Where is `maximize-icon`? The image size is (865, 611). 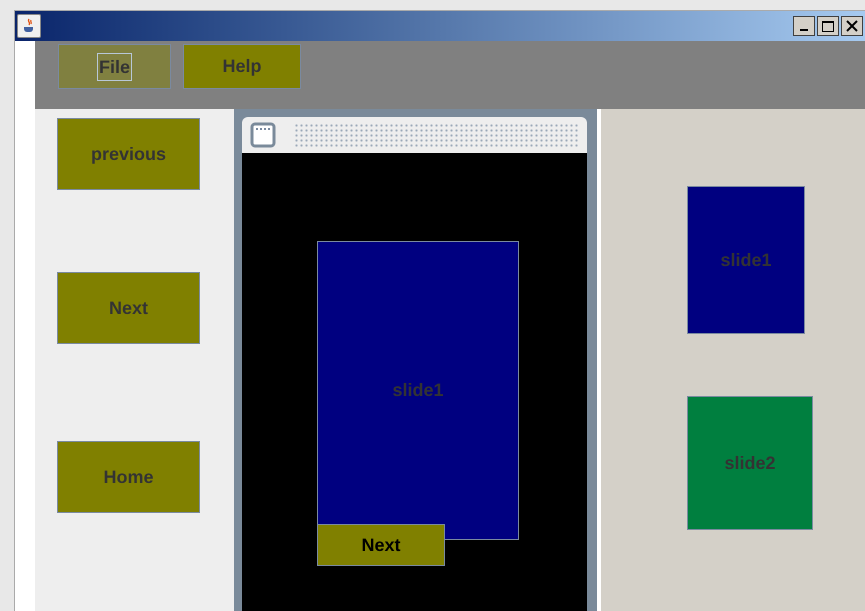
maximize-icon is located at coordinates (828, 26).